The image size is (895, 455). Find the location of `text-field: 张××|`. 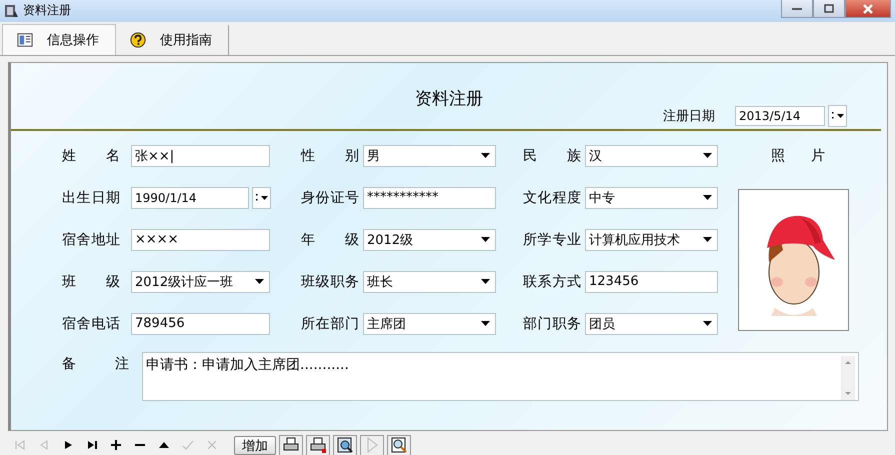

text-field: 张××| is located at coordinates (200, 155).